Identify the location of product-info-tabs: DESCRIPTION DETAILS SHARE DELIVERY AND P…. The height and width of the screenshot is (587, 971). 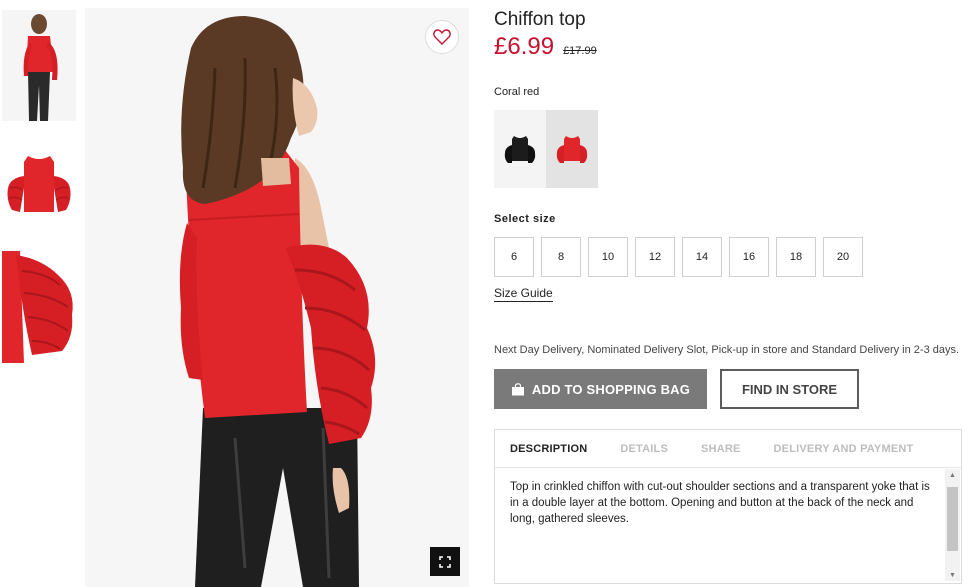
(728, 506).